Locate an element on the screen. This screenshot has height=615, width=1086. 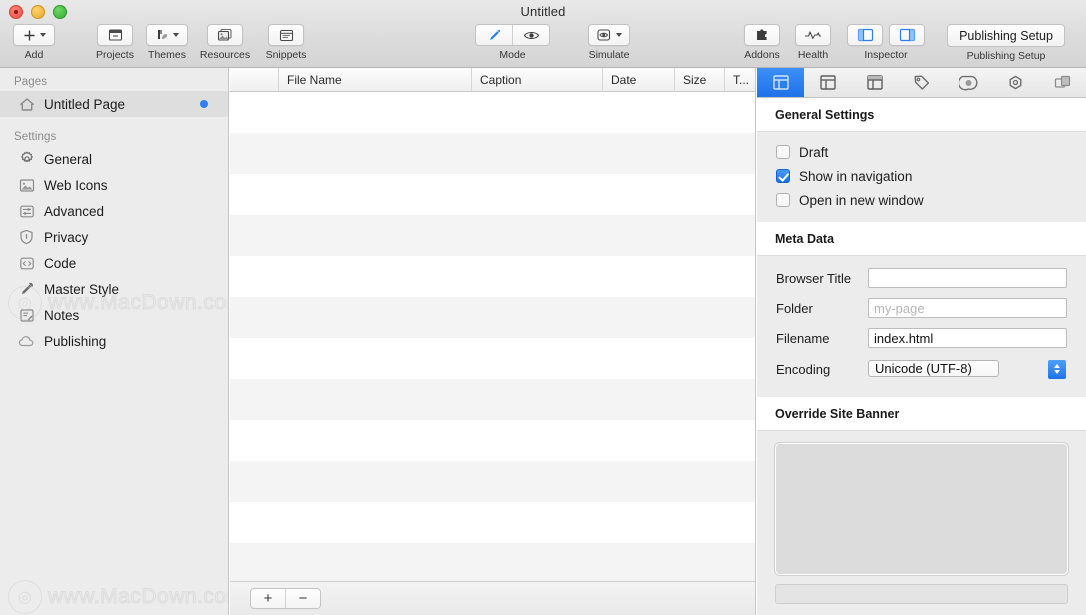
inspector-tab-bar is located at coordinates (921, 83).